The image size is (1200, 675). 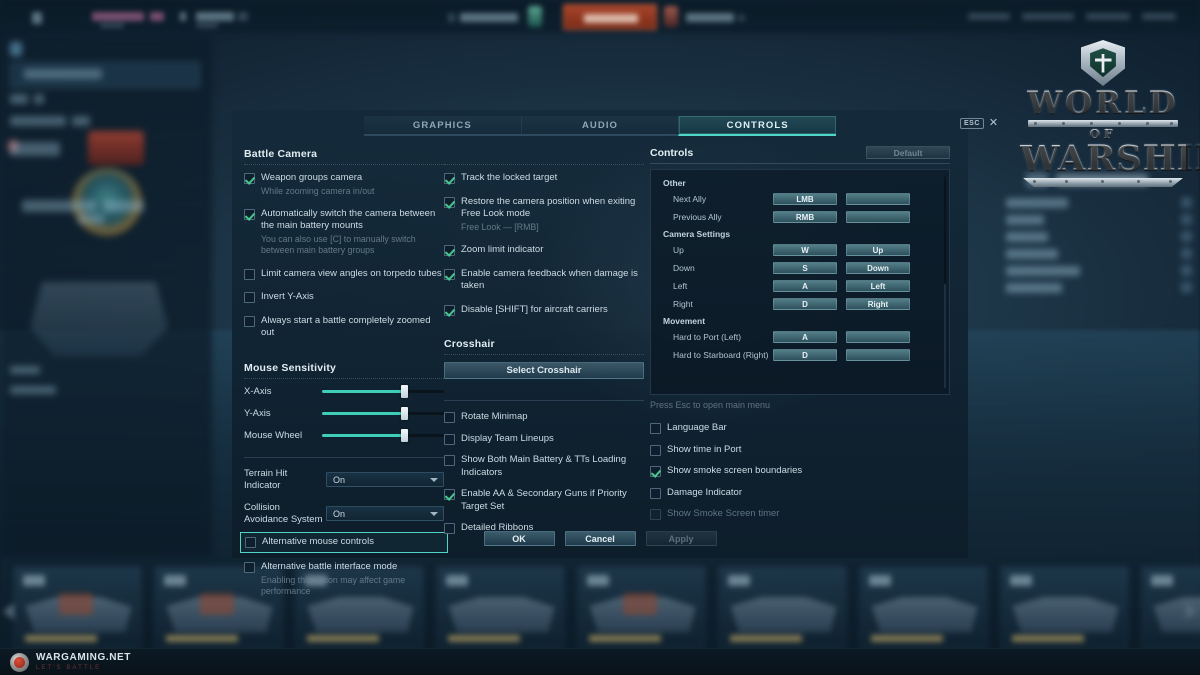 What do you see at coordinates (519, 538) in the screenshot?
I see `ok-button: OK` at bounding box center [519, 538].